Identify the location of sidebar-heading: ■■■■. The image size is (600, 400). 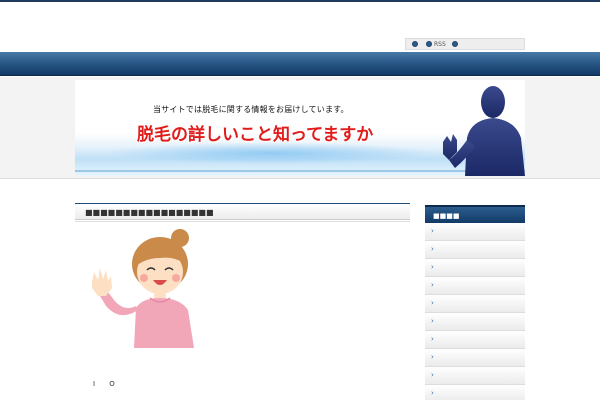
(475, 214).